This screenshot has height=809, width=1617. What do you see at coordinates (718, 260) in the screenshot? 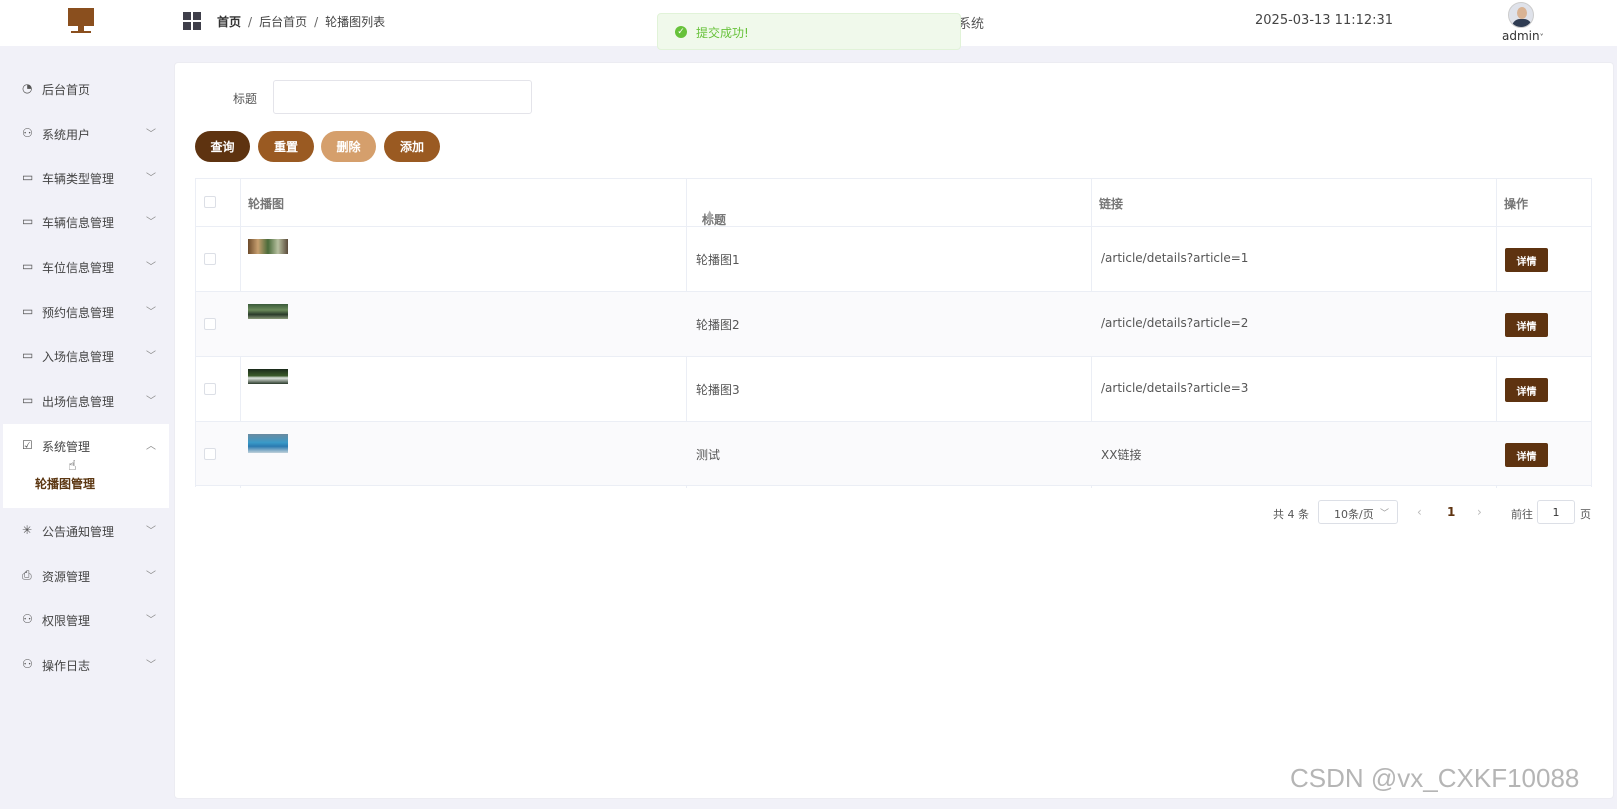
I see `row-title: 轮播图1` at bounding box center [718, 260].